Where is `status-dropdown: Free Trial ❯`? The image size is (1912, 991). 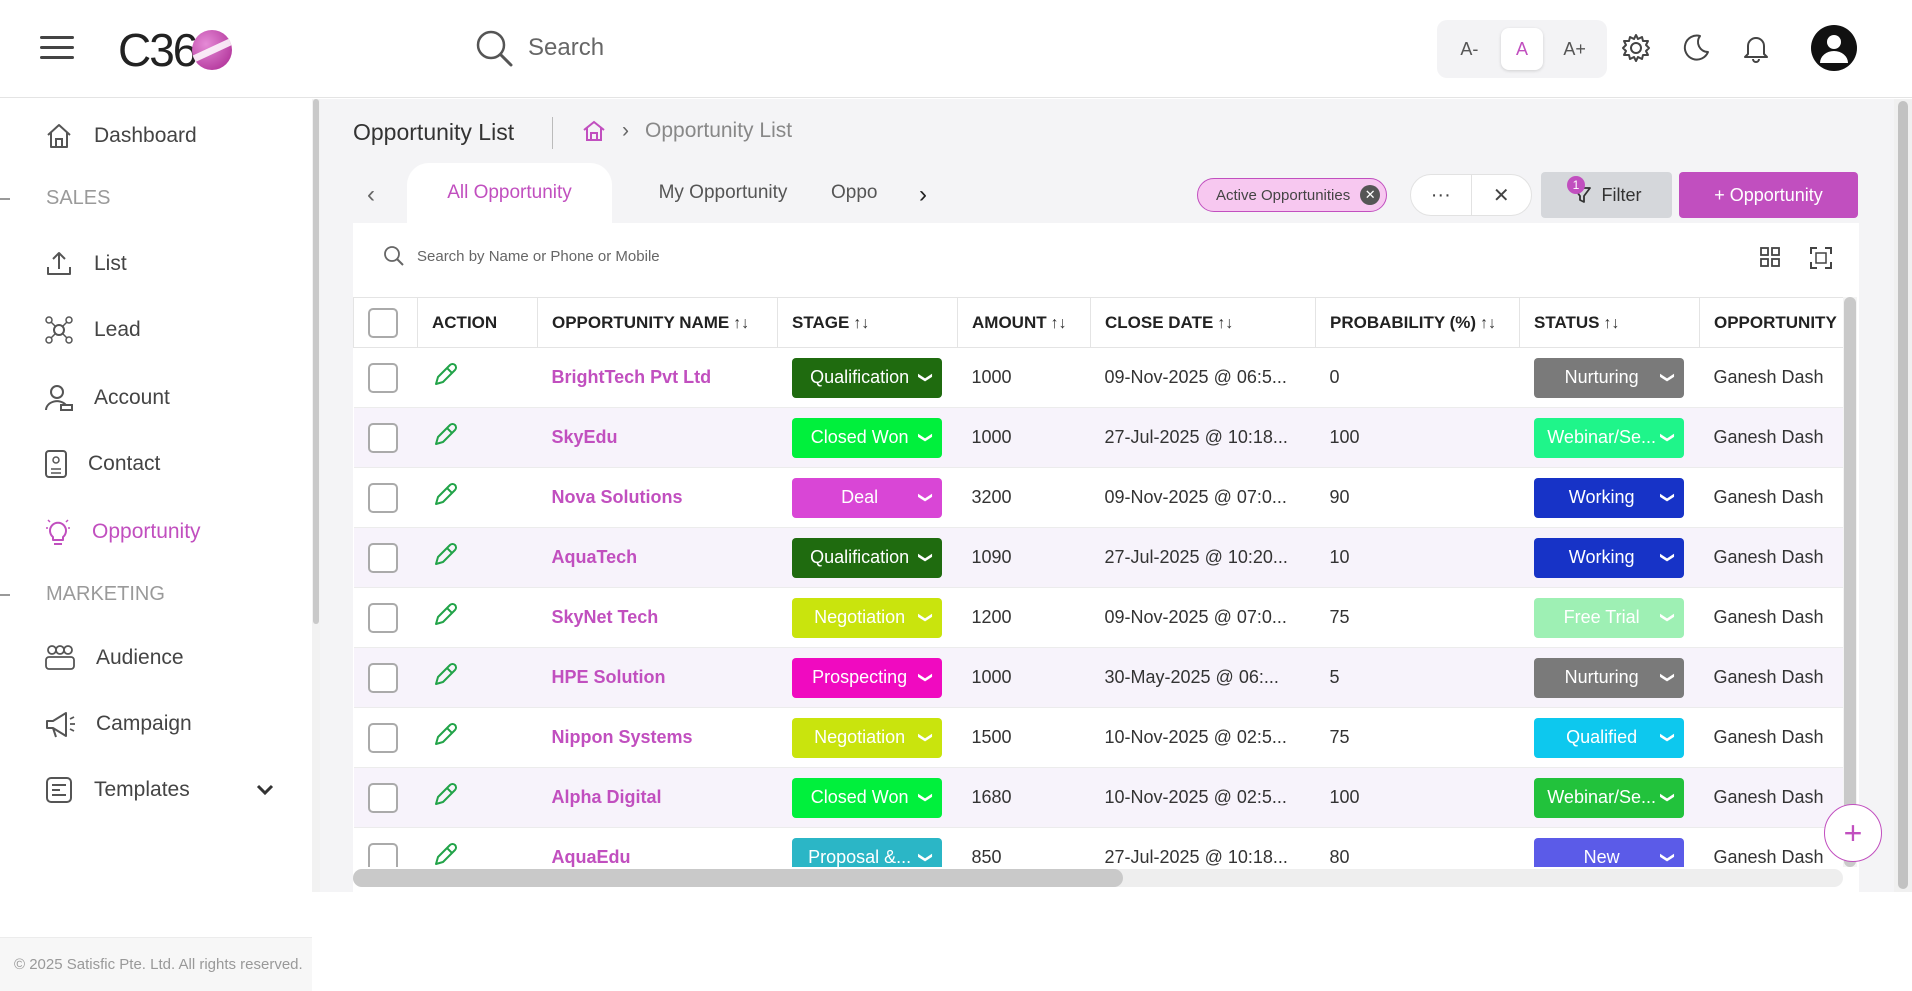 status-dropdown: Free Trial ❯ is located at coordinates (1608, 617).